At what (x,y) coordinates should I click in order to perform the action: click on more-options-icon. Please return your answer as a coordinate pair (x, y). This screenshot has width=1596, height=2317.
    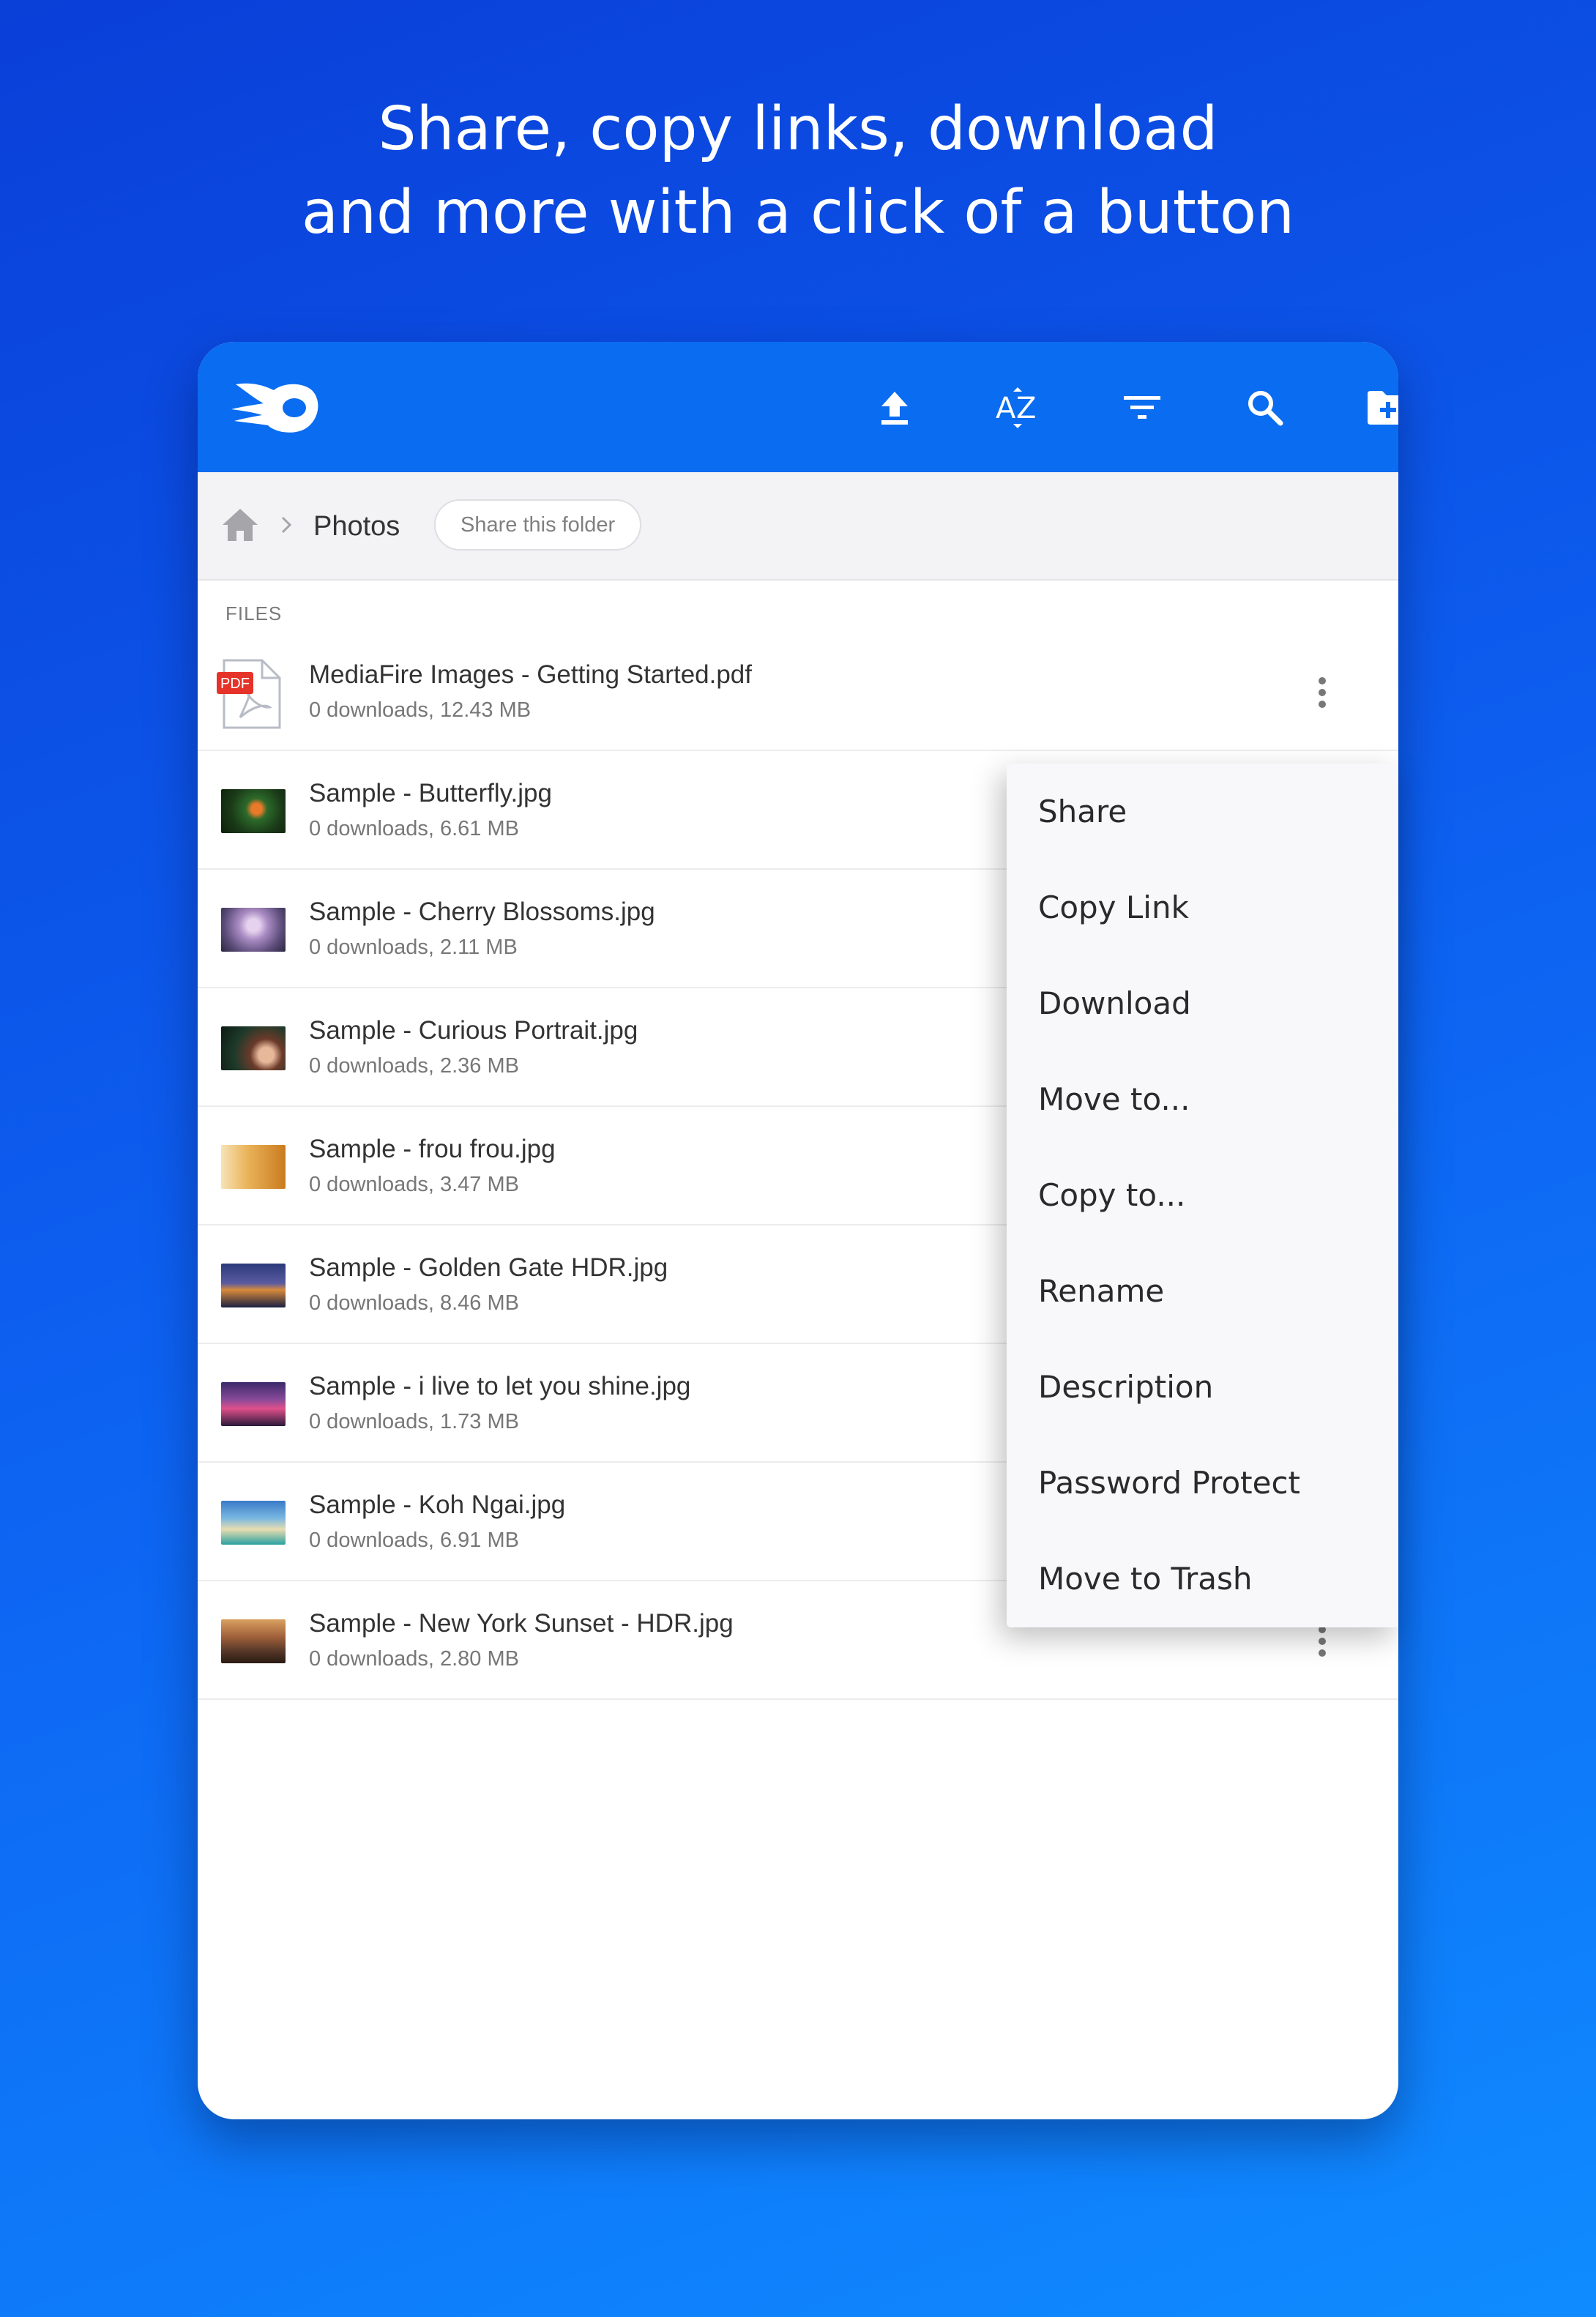
    Looking at the image, I should click on (1323, 692).